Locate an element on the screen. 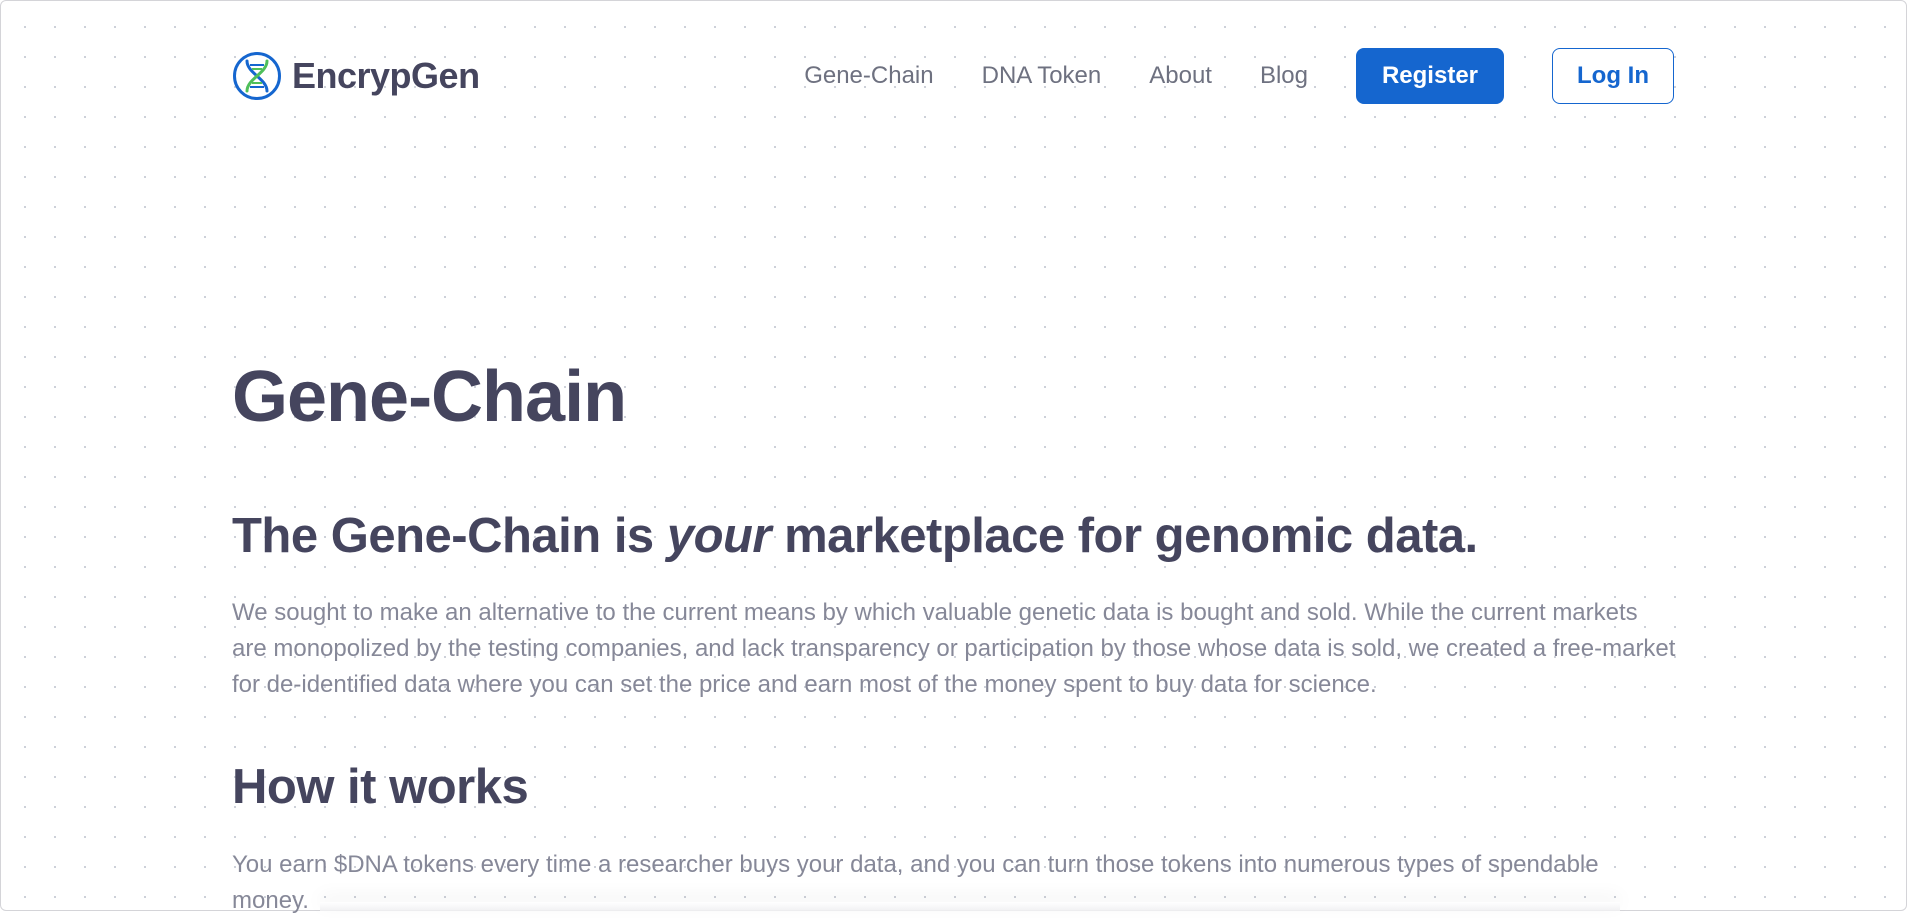  brand-name: EncrypGen is located at coordinates (386, 75).